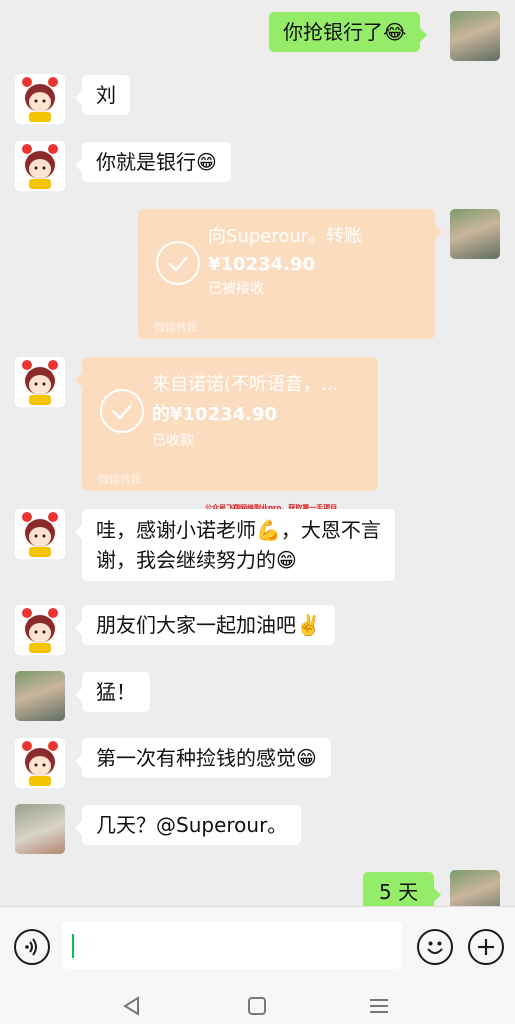 The image size is (515, 1024). I want to click on input-bar, so click(257, 946).